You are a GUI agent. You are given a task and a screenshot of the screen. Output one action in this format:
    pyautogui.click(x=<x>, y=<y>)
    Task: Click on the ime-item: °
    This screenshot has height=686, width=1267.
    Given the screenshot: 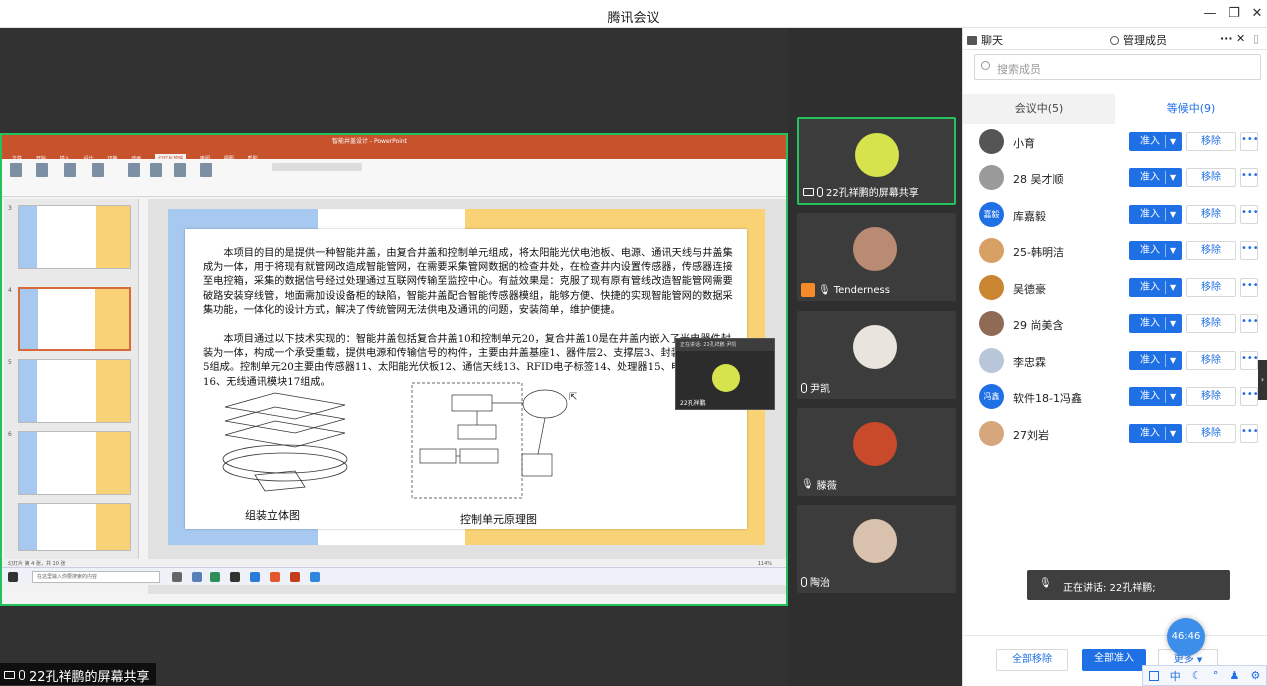 What is the action you would take?
    pyautogui.click(x=1216, y=675)
    